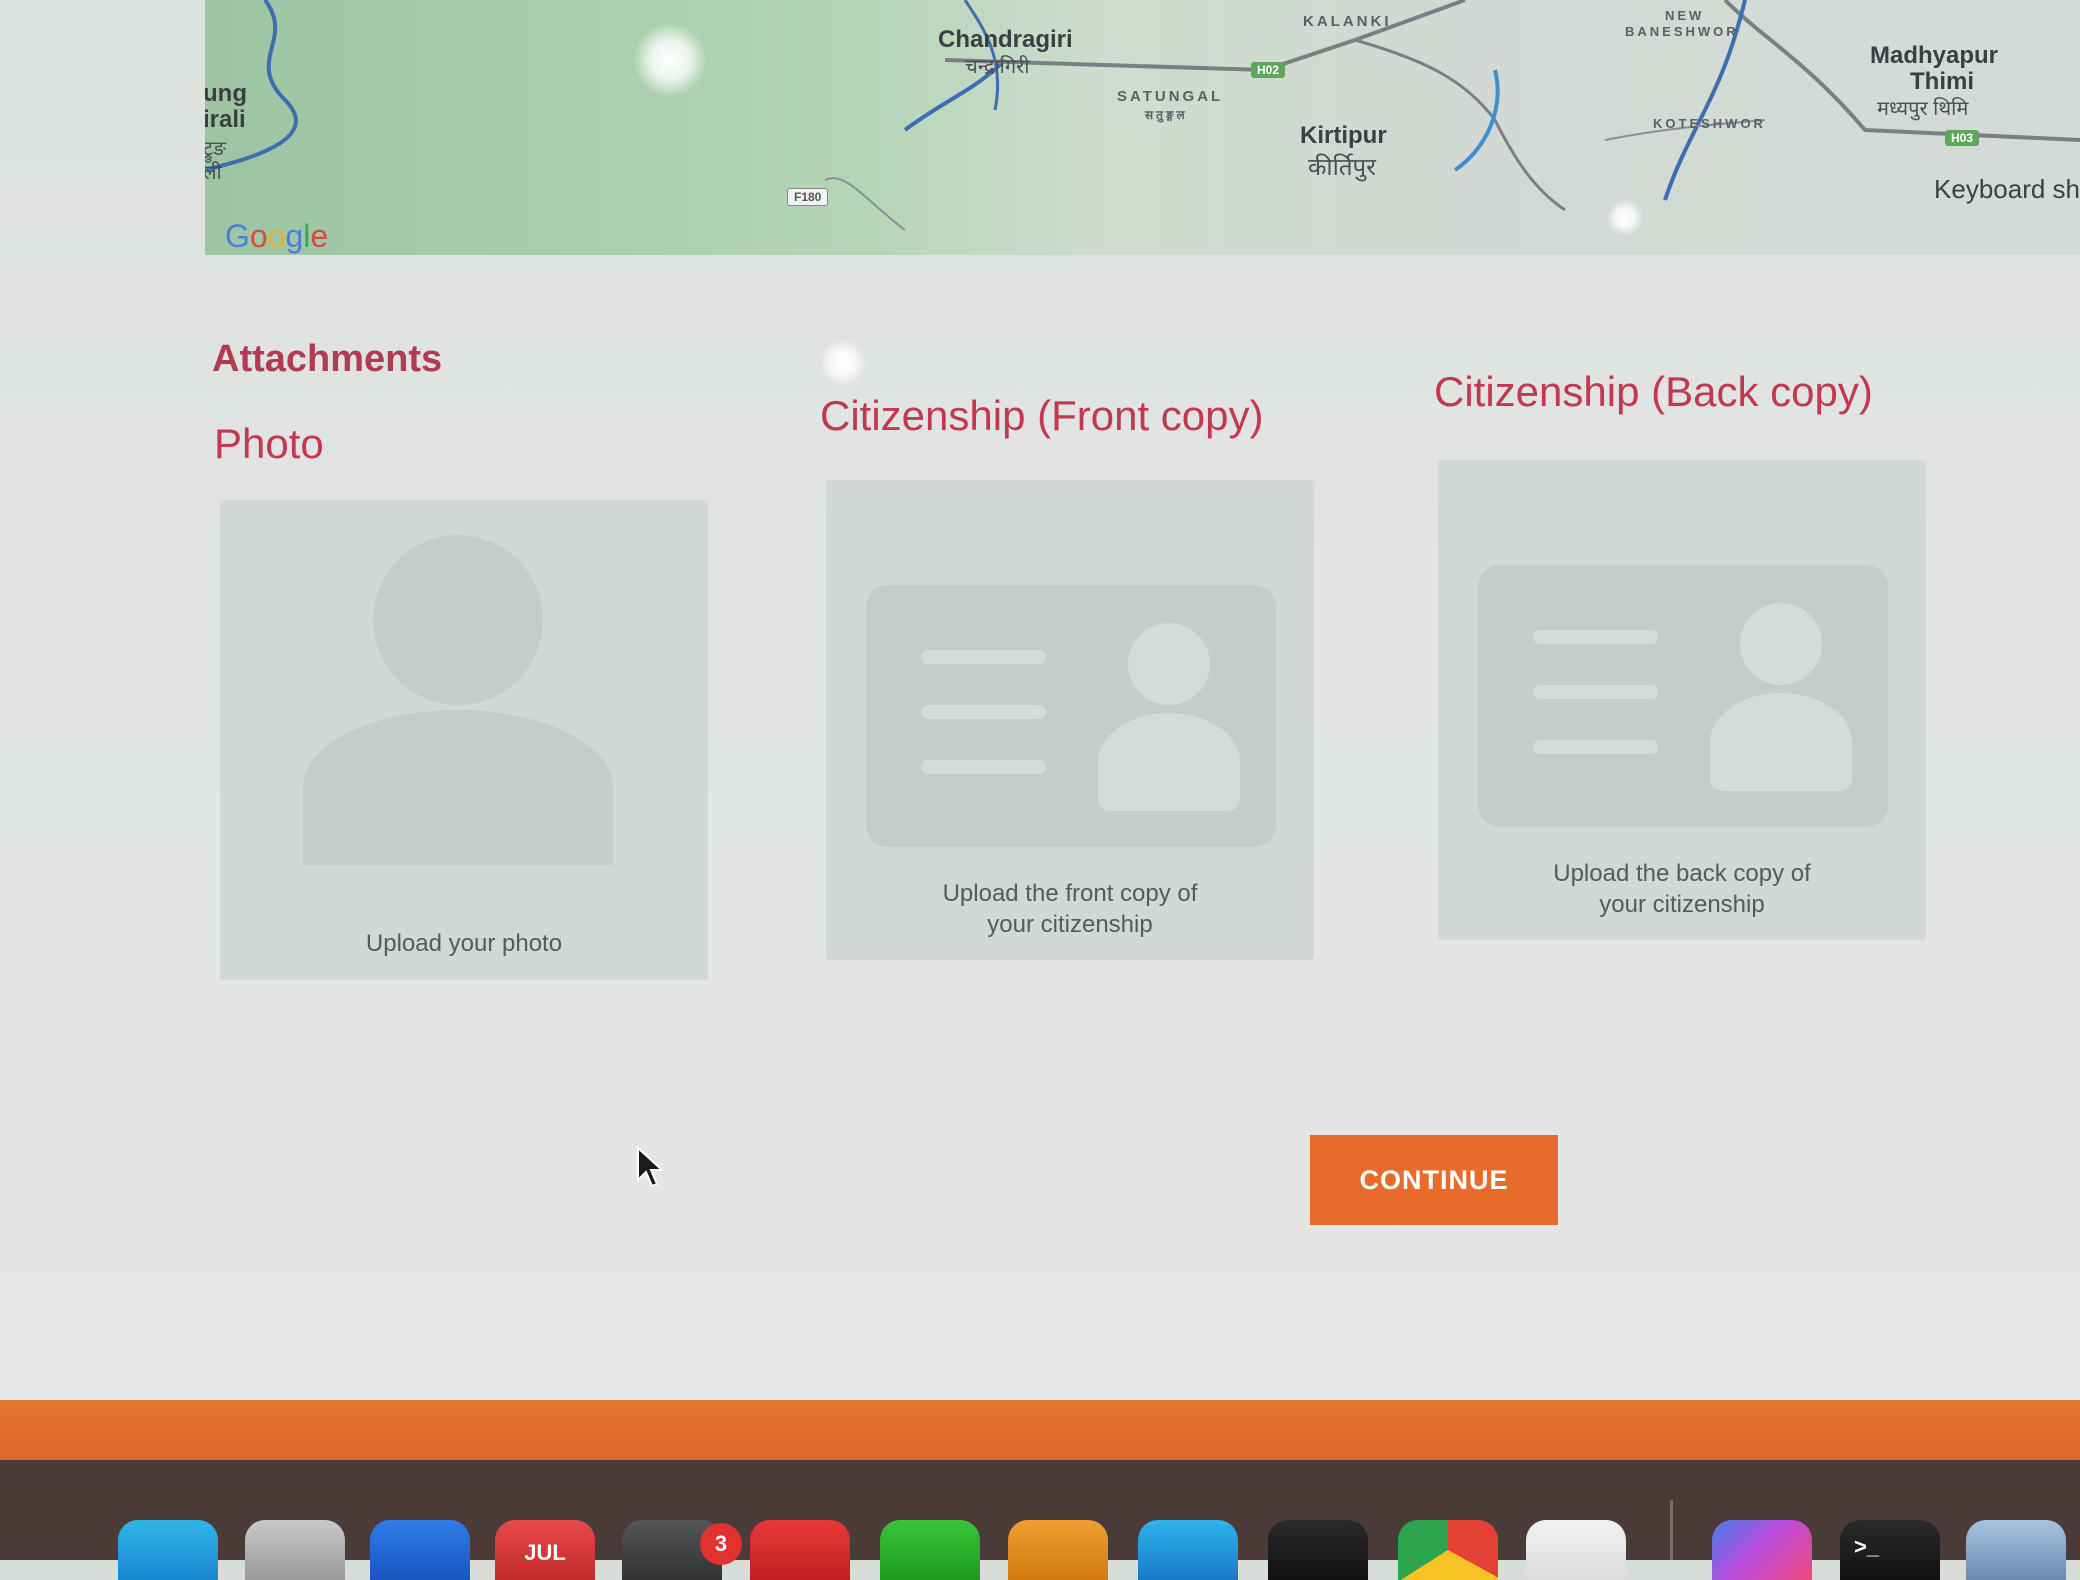 This screenshot has width=2080, height=1580. I want to click on preview-icon, so click(2016, 1550).